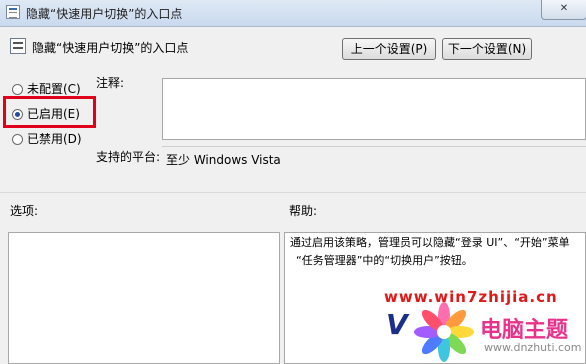 This screenshot has width=586, height=364. What do you see at coordinates (13, 12) in the screenshot?
I see `policy-window-icon` at bounding box center [13, 12].